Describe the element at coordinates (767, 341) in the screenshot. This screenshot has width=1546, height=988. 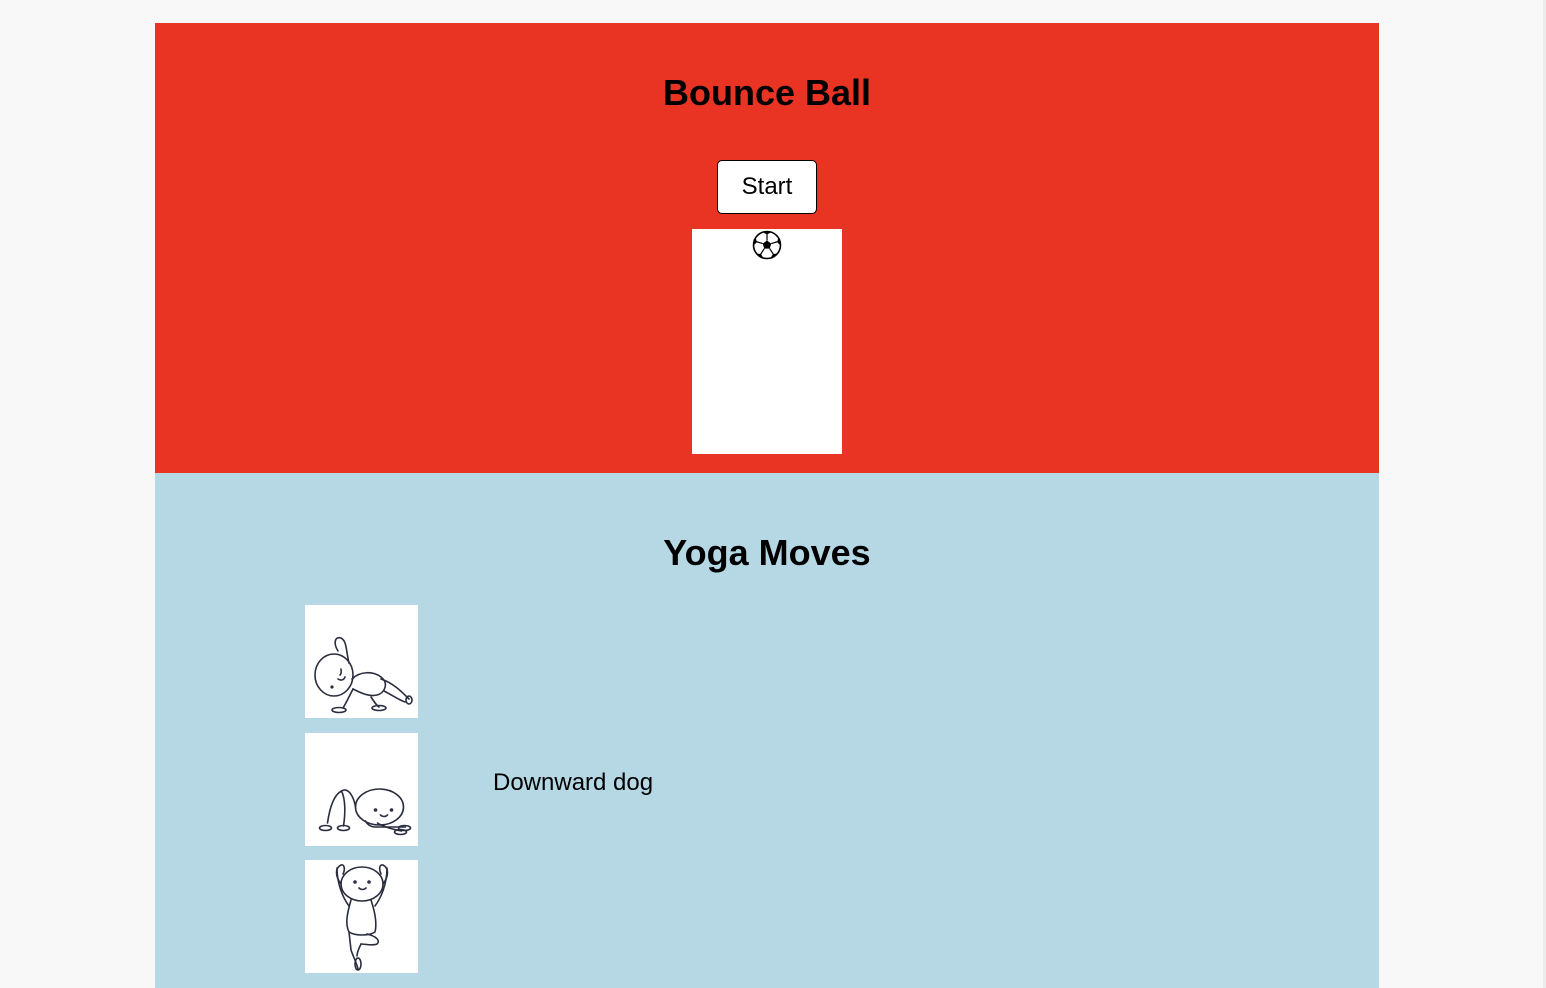
I see `ball-area` at that location.